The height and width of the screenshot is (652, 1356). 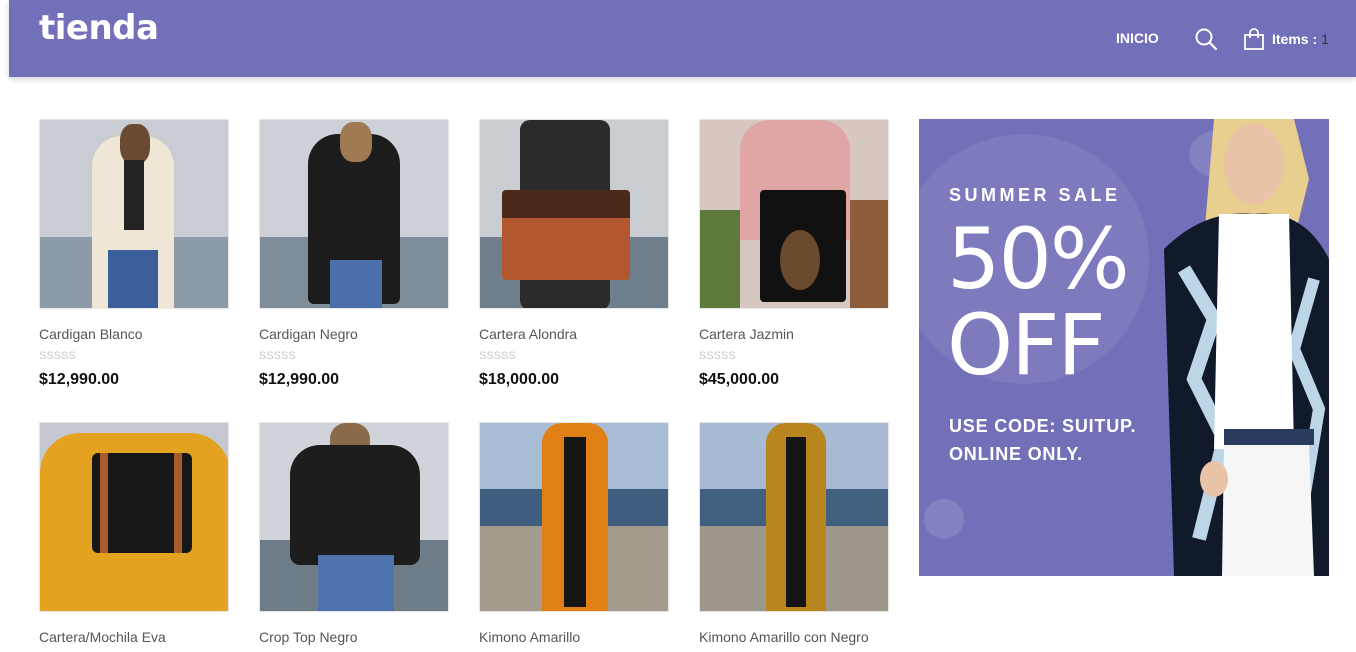 I want to click on banner-online-line: ONLINE ONLY., so click(x=1016, y=454).